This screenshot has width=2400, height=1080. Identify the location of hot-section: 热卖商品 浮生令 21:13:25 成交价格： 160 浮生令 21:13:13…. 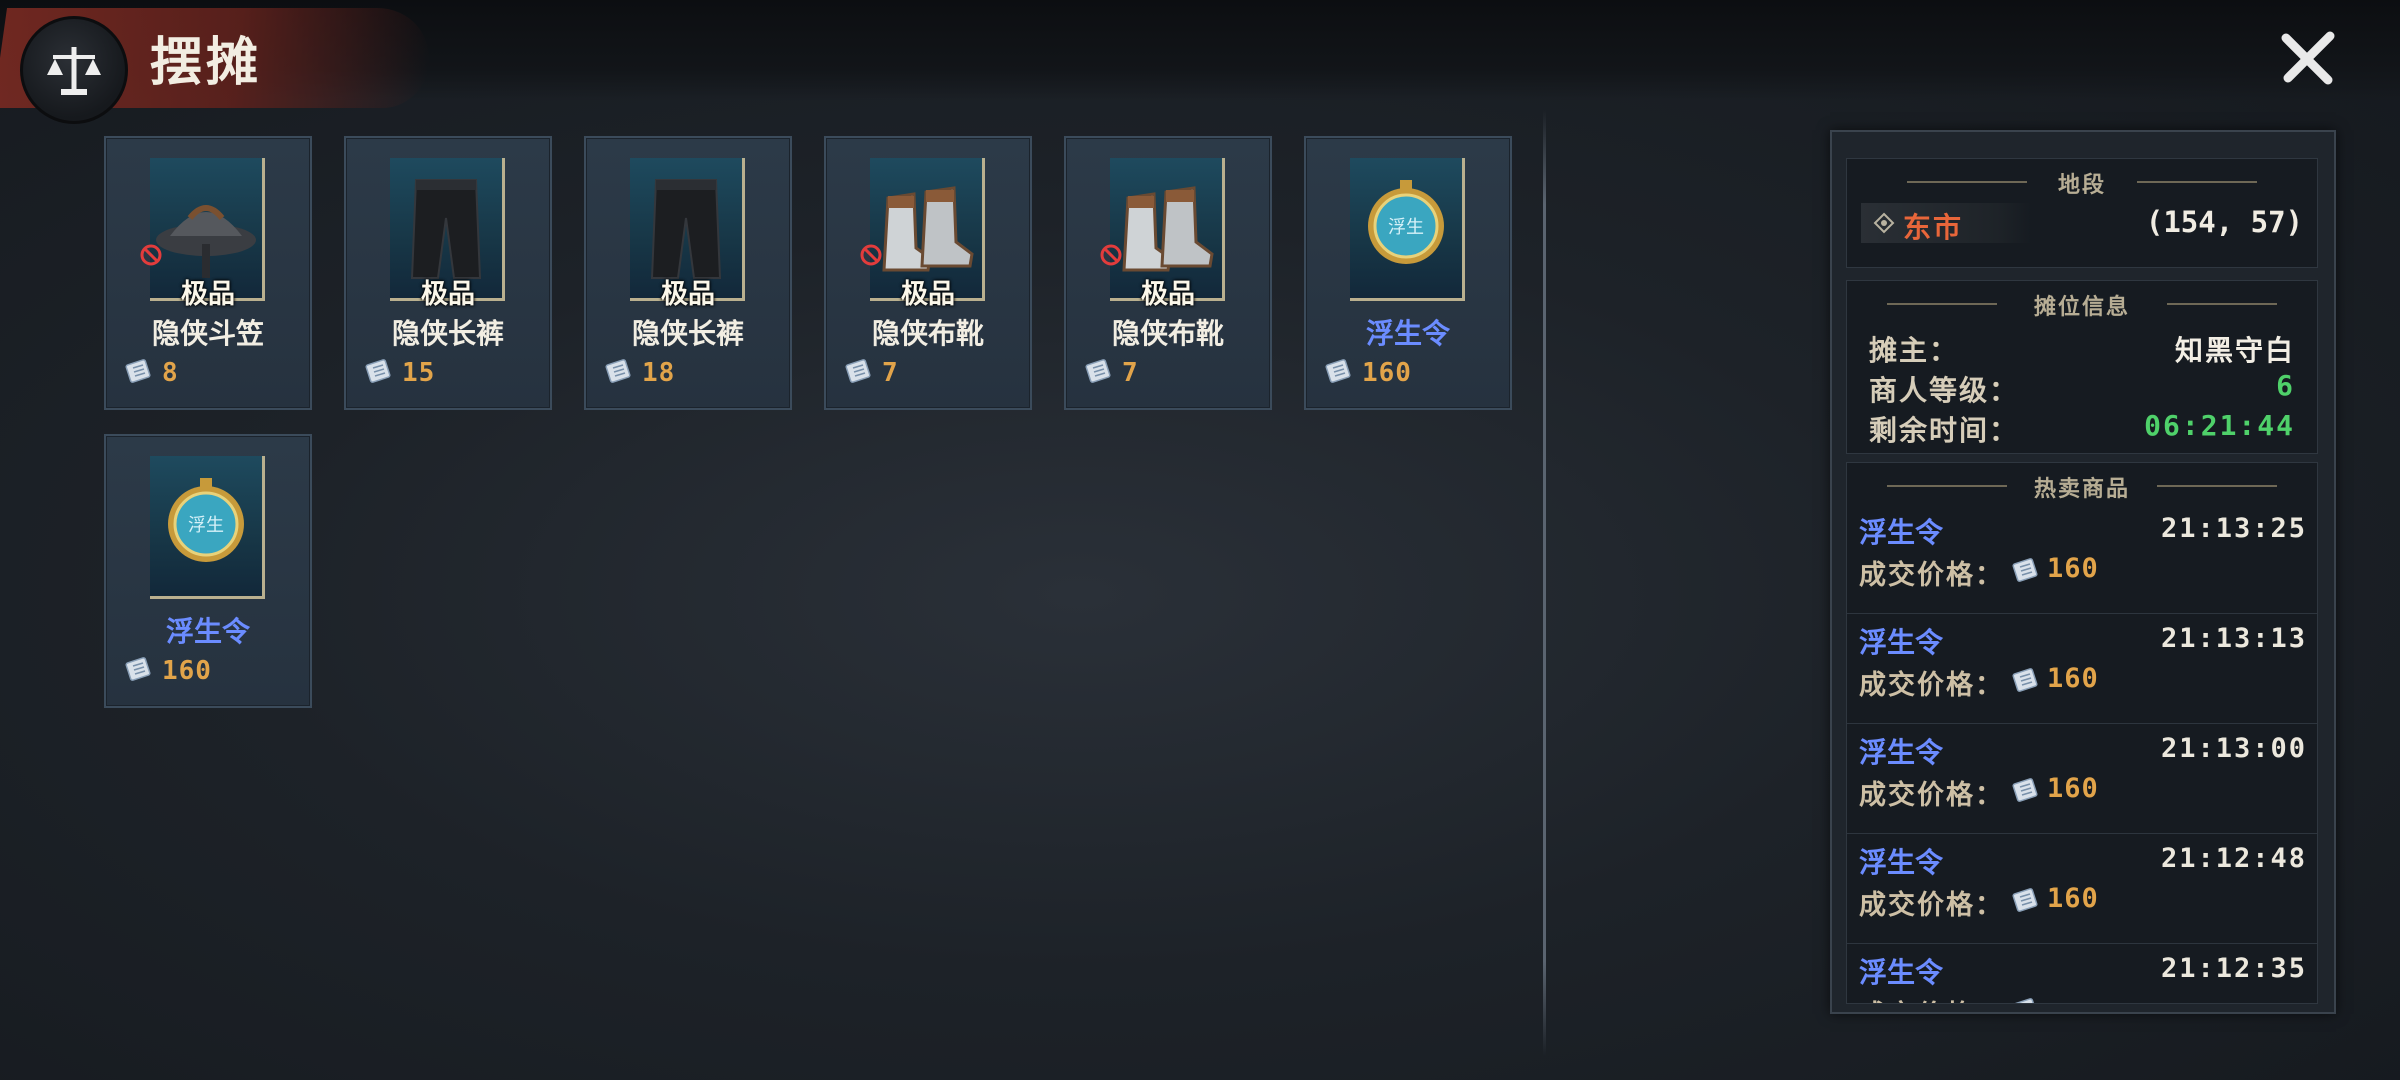
(2082, 733).